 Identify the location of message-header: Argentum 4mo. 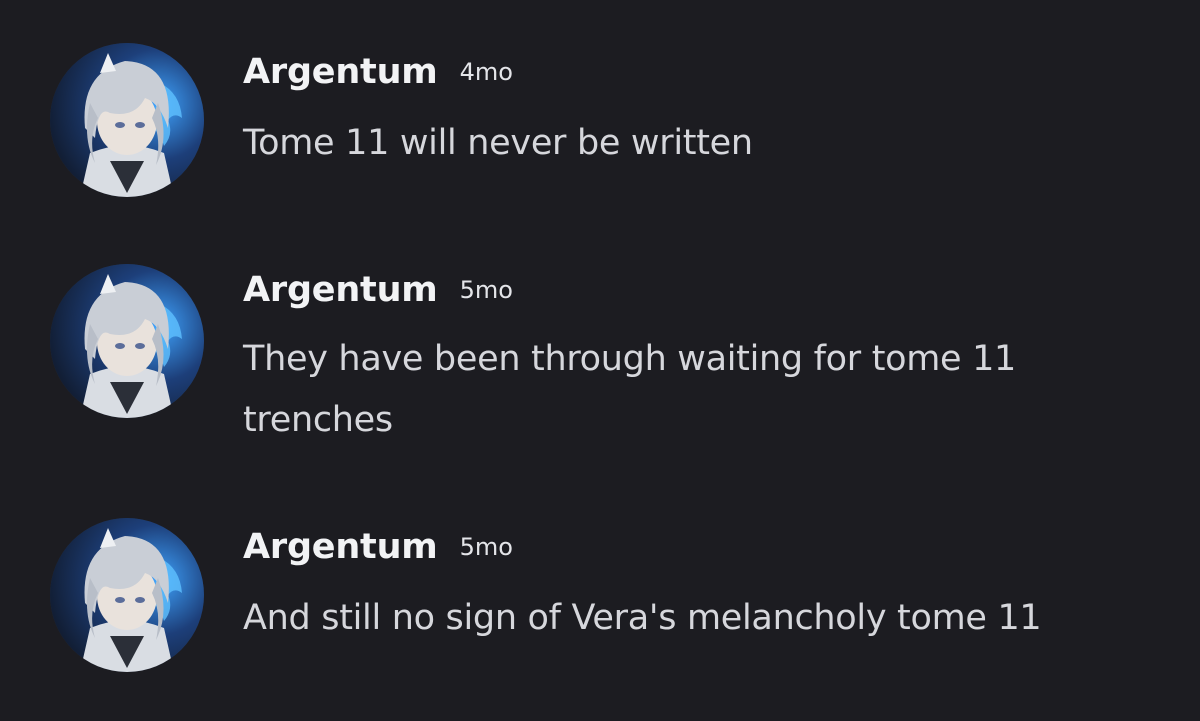
(378, 72).